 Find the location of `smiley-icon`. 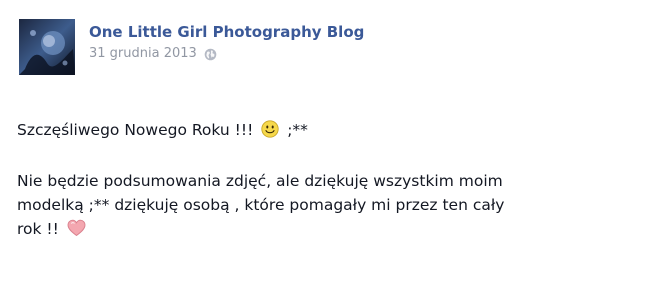

smiley-icon is located at coordinates (270, 132).